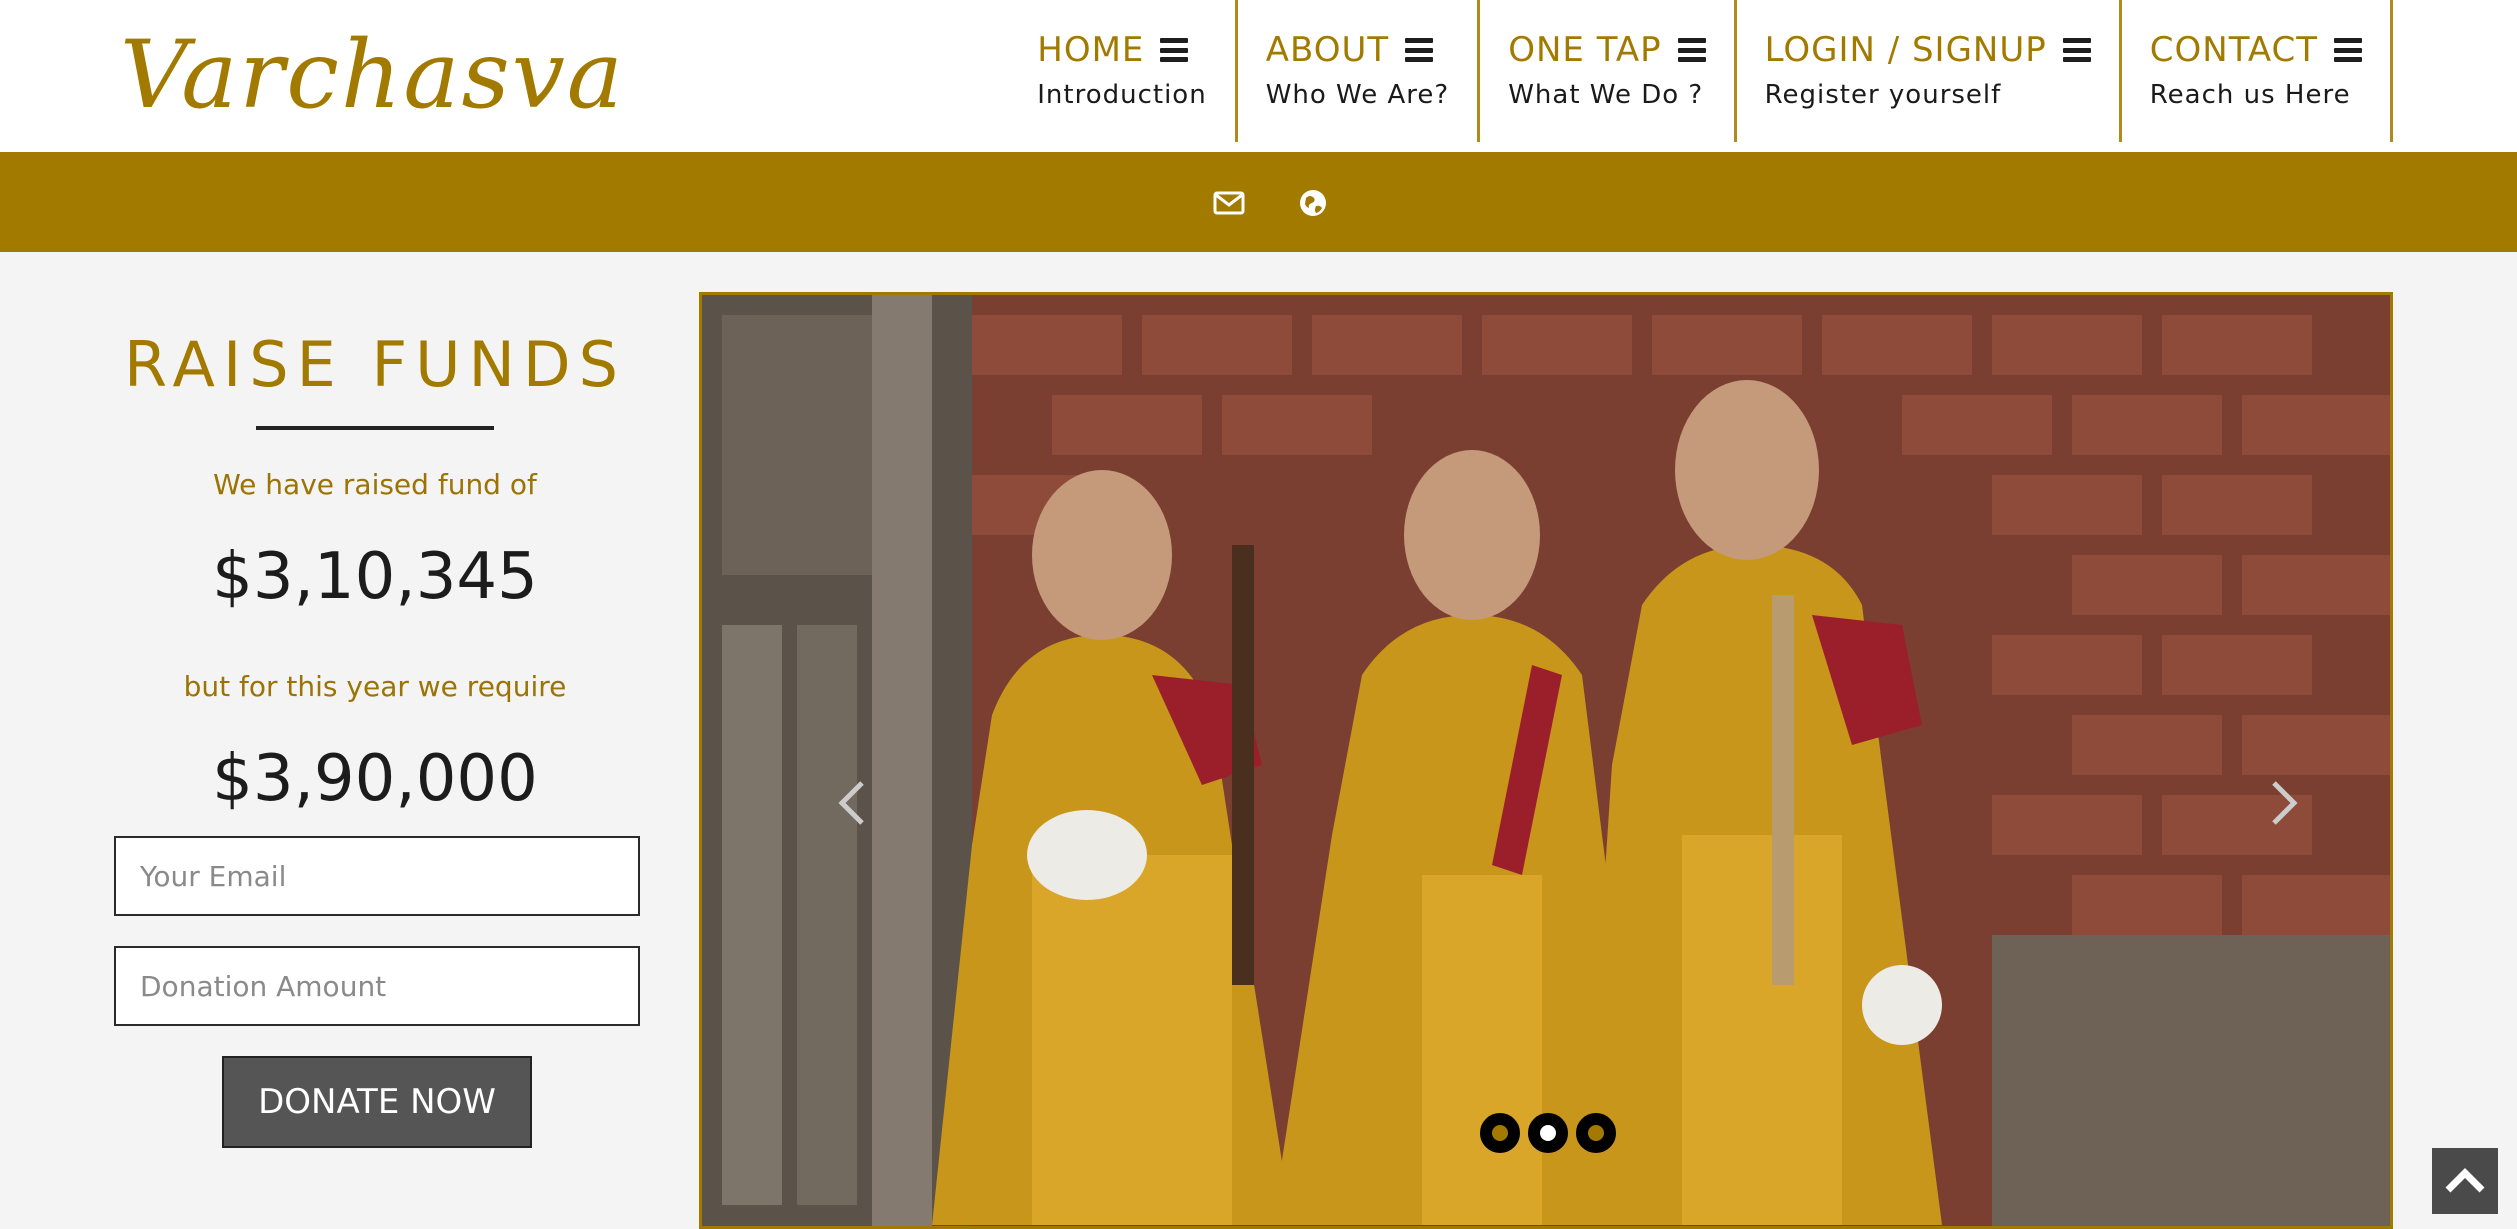 This screenshot has height=1229, width=2517. I want to click on nav-item-one-tap: ONE TAP What We Do ?, so click(1608, 71).